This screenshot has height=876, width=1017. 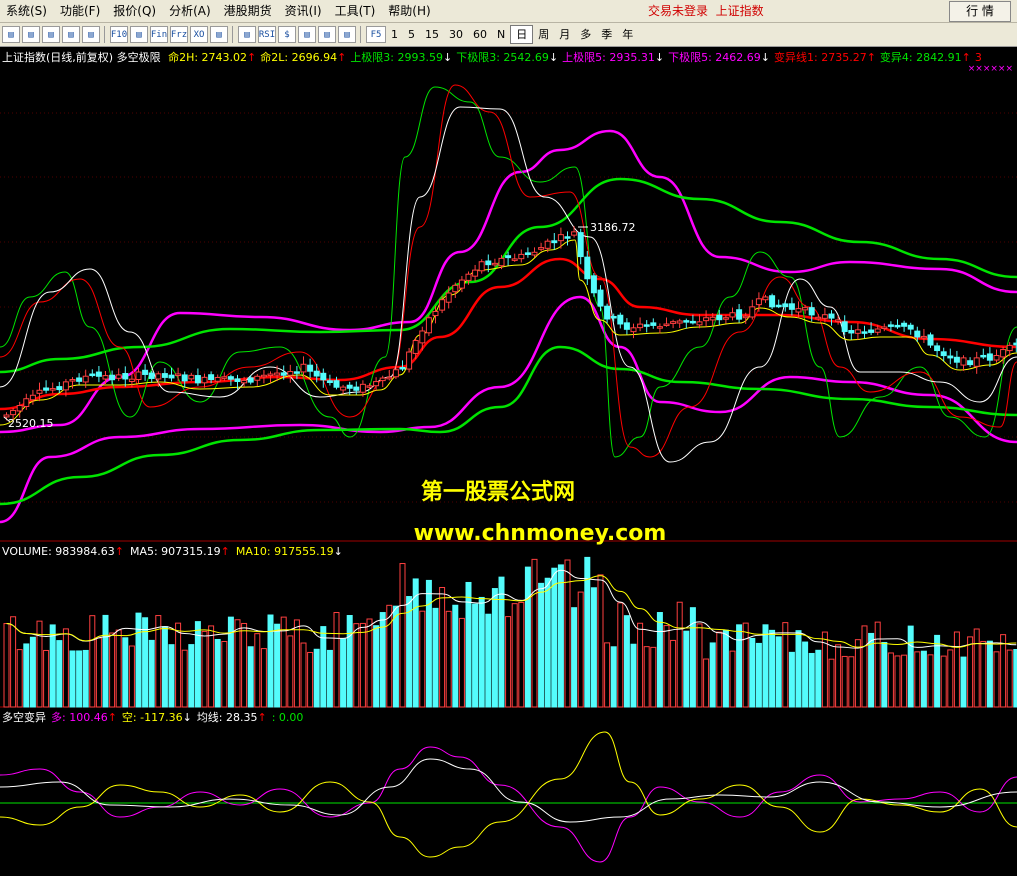 I want to click on f10-icon: F10, so click(x=119, y=34).